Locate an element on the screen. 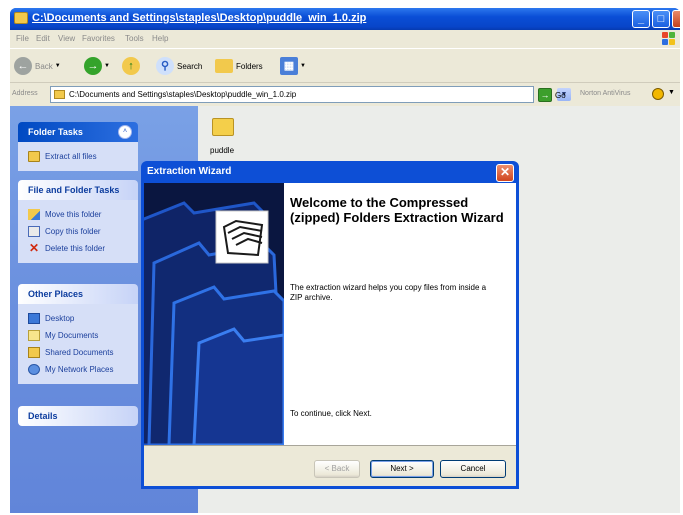 The height and width of the screenshot is (515, 683). extract-icon is located at coordinates (34, 156).